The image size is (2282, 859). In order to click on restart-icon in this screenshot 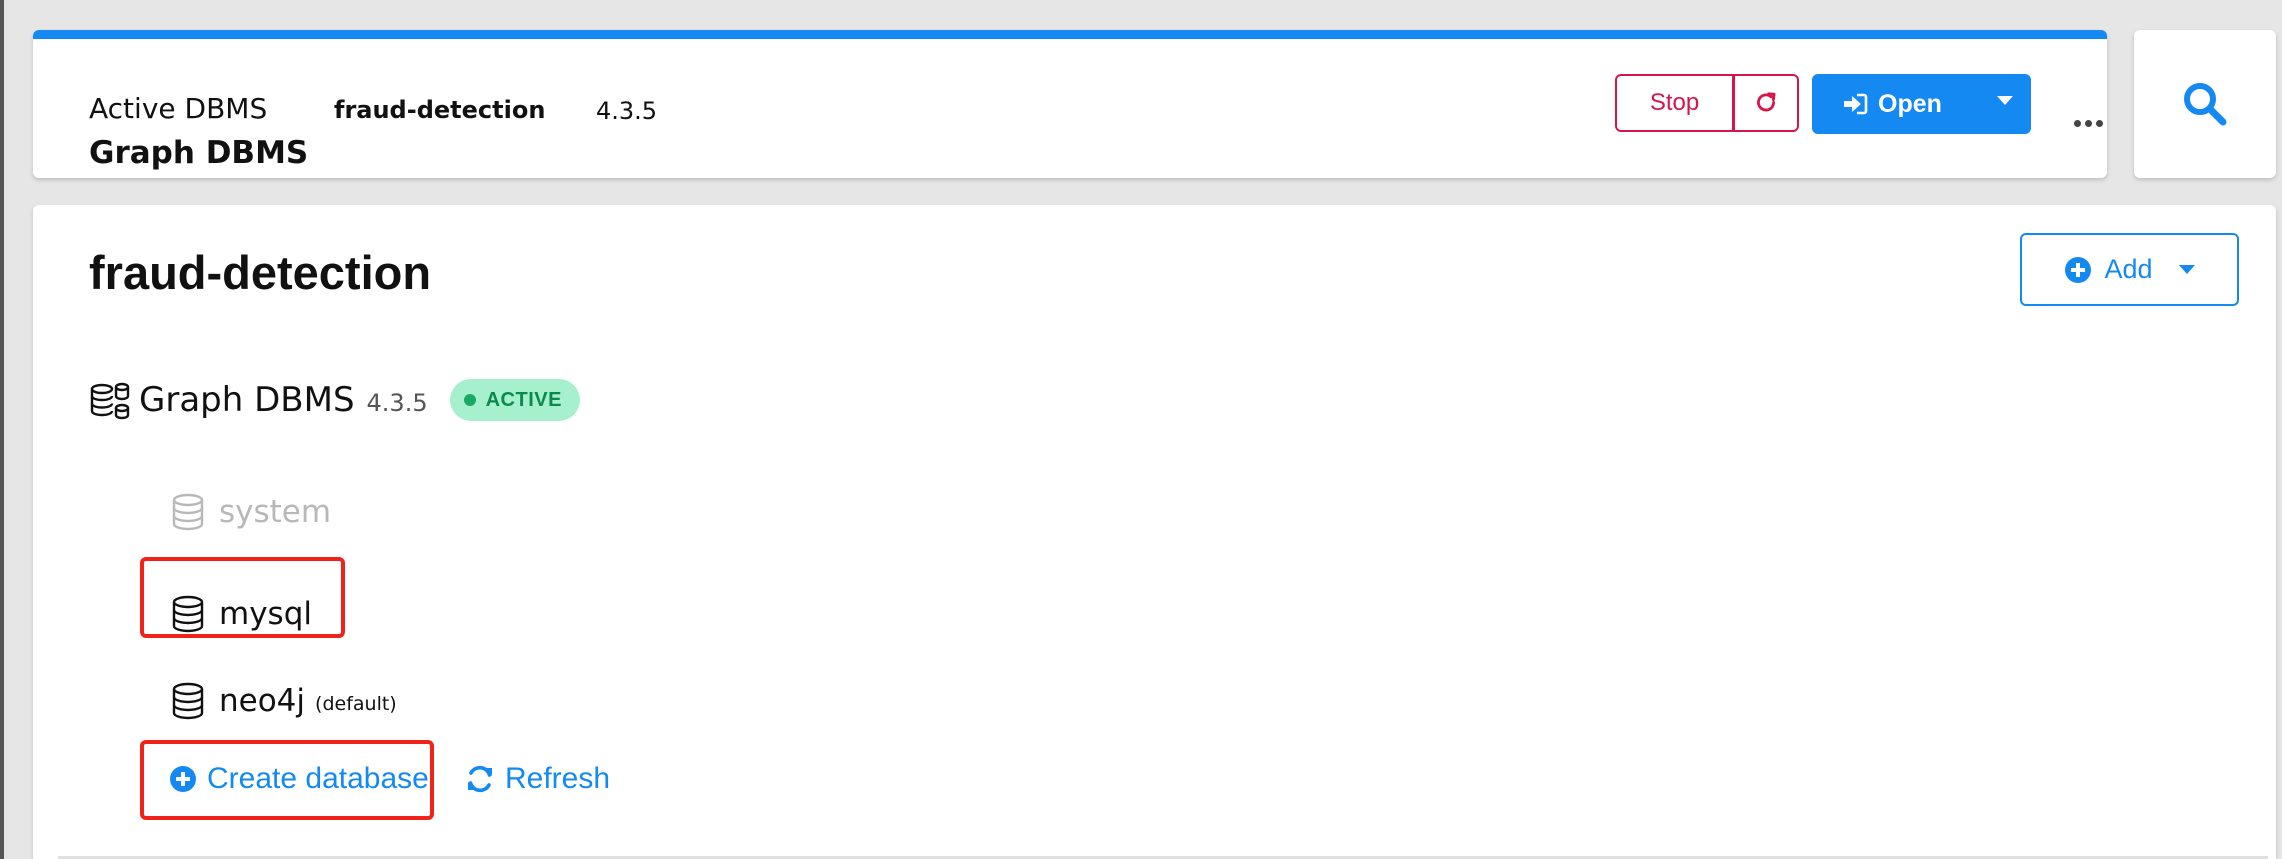, I will do `click(1766, 102)`.